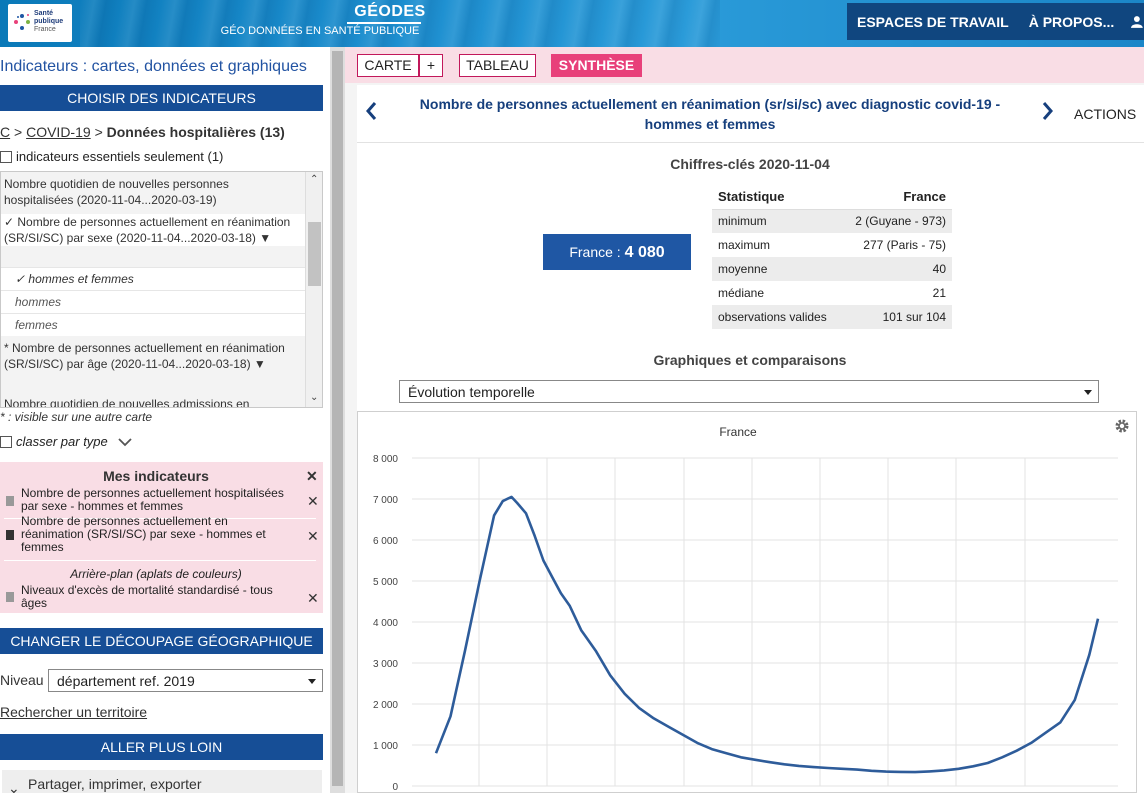  What do you see at coordinates (896, 317) in the screenshot?
I see `stat-value: 101 sur 104` at bounding box center [896, 317].